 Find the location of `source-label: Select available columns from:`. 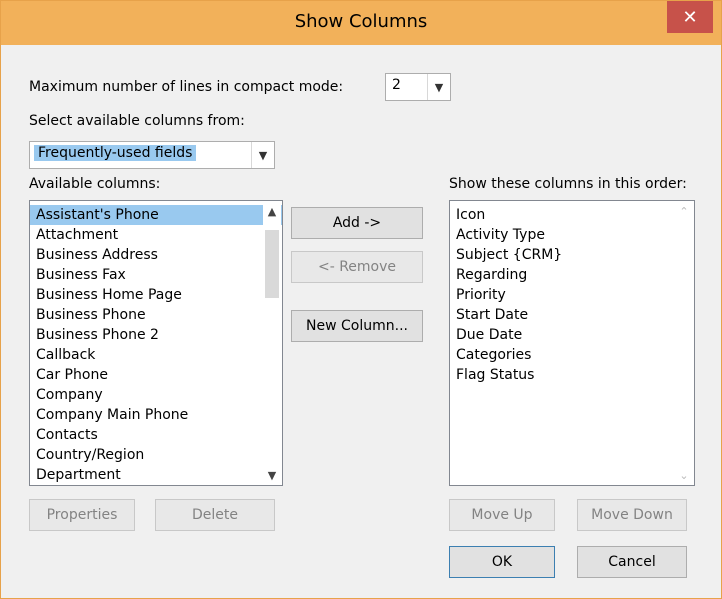

source-label: Select available columns from: is located at coordinates (137, 121).